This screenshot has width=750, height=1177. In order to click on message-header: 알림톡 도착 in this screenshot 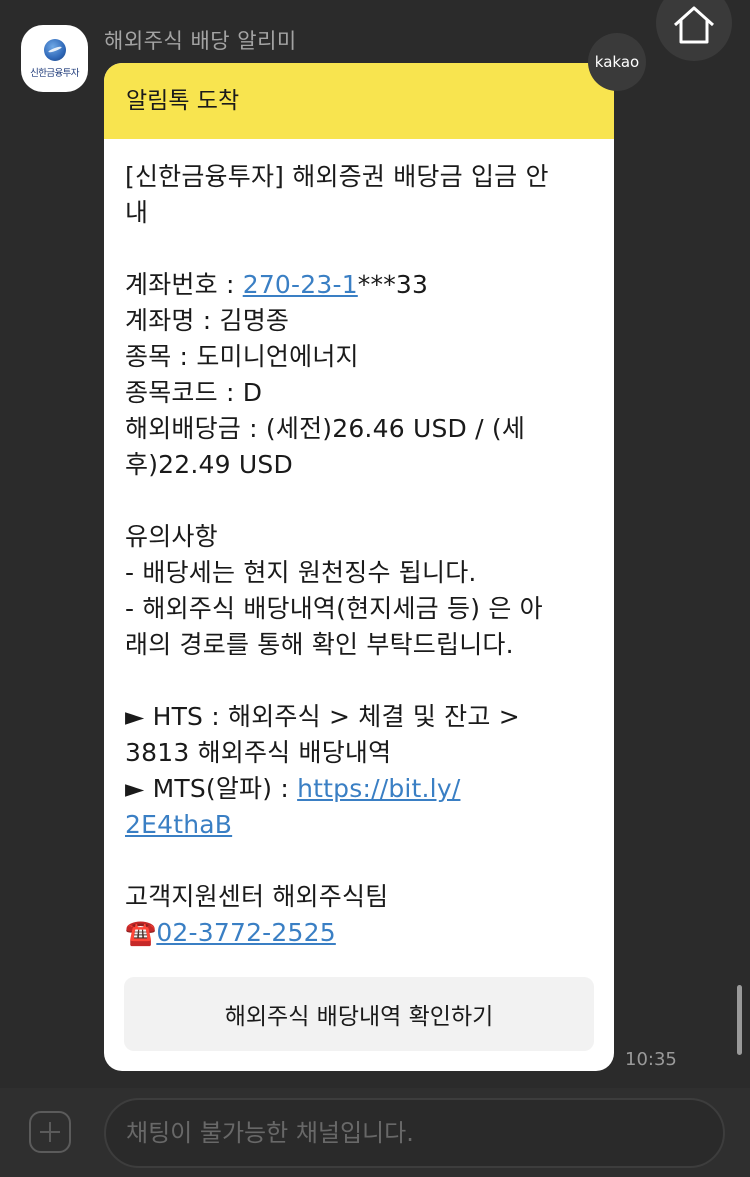, I will do `click(359, 101)`.